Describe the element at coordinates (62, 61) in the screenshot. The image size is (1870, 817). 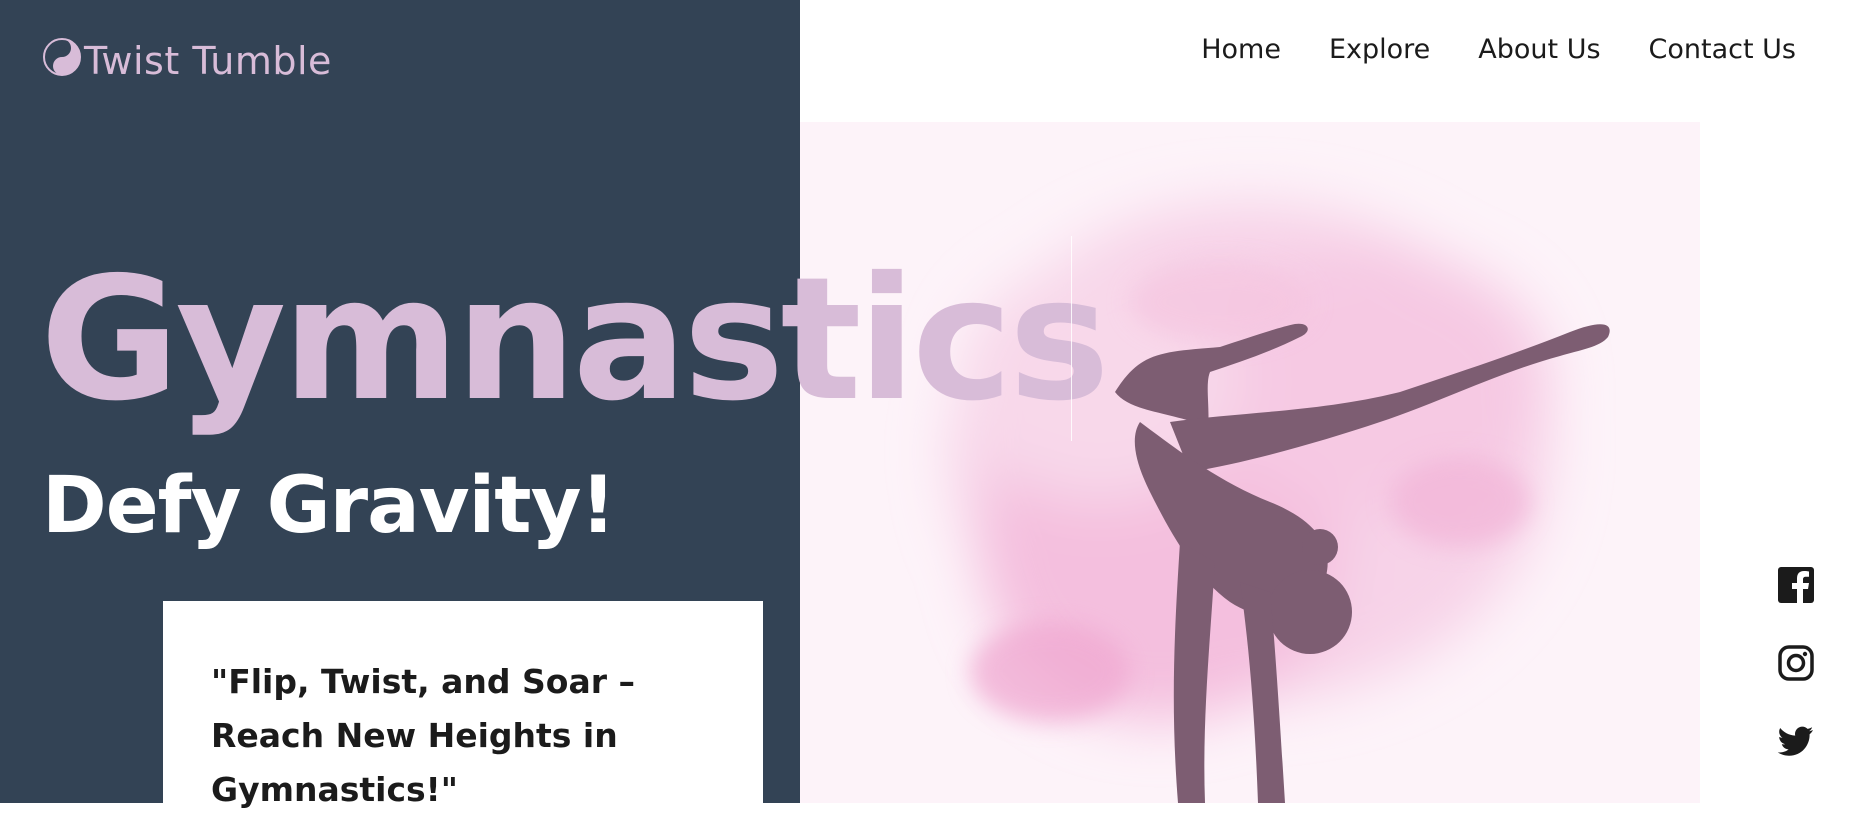
I see `yin-yang-icon` at that location.